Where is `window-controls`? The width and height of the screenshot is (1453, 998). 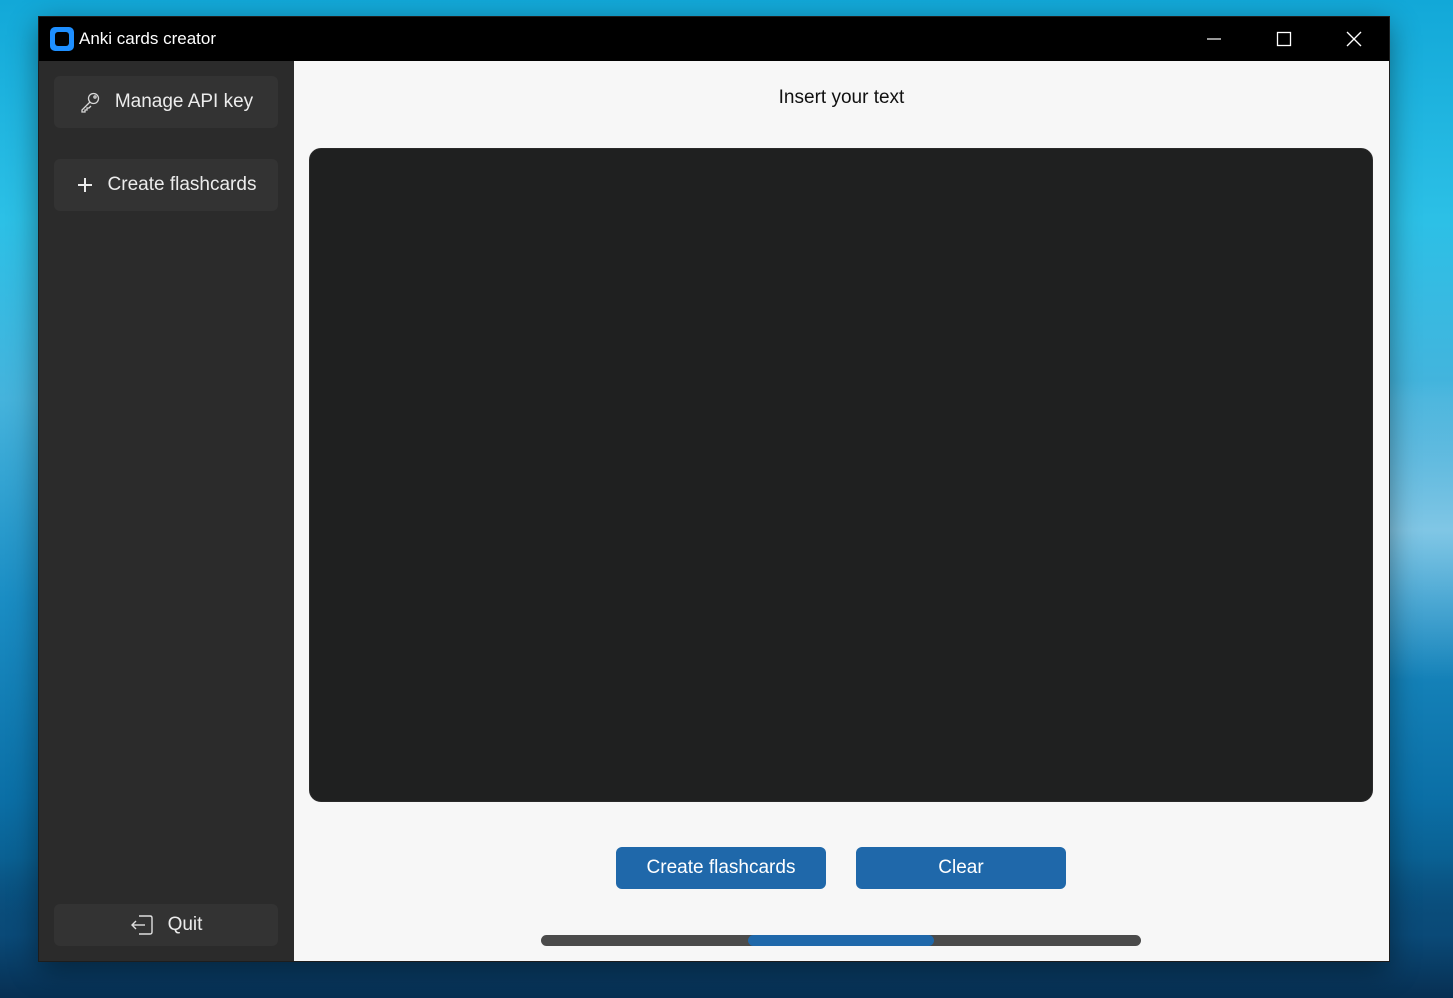 window-controls is located at coordinates (1284, 39).